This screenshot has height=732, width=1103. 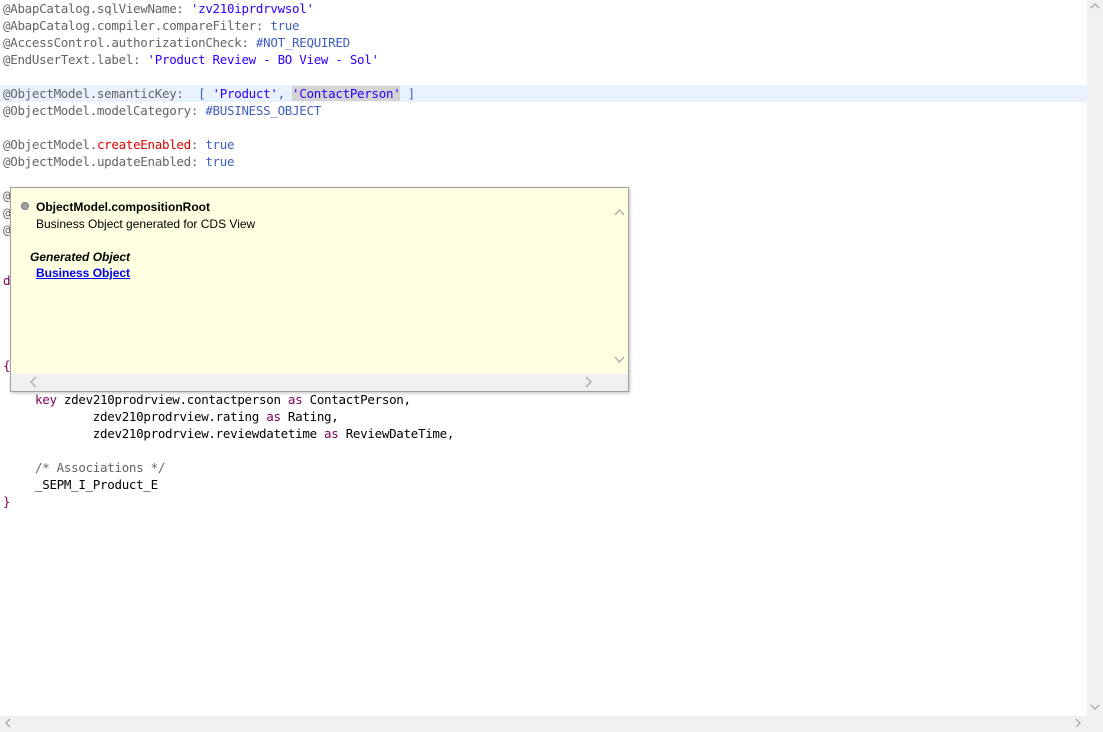 What do you see at coordinates (245, 93) in the screenshot?
I see `string-literal: 'Product'` at bounding box center [245, 93].